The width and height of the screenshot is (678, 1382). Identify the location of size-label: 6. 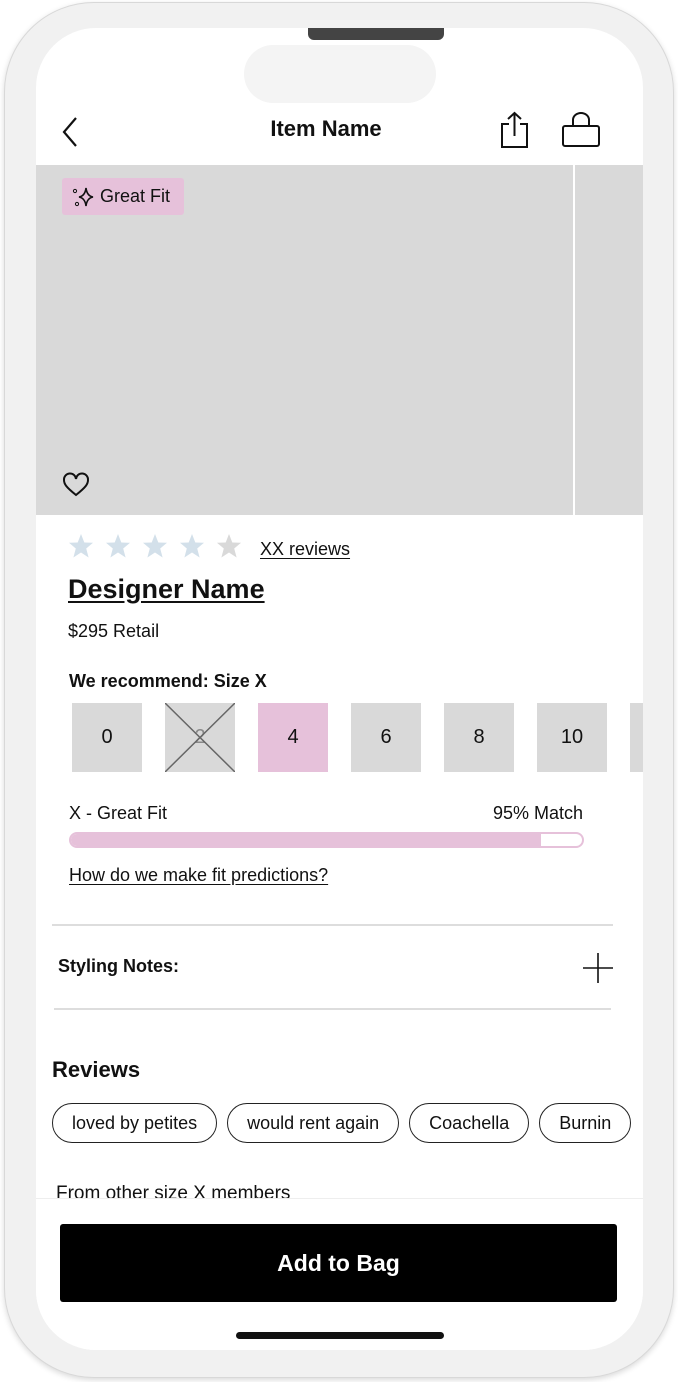
(386, 737).